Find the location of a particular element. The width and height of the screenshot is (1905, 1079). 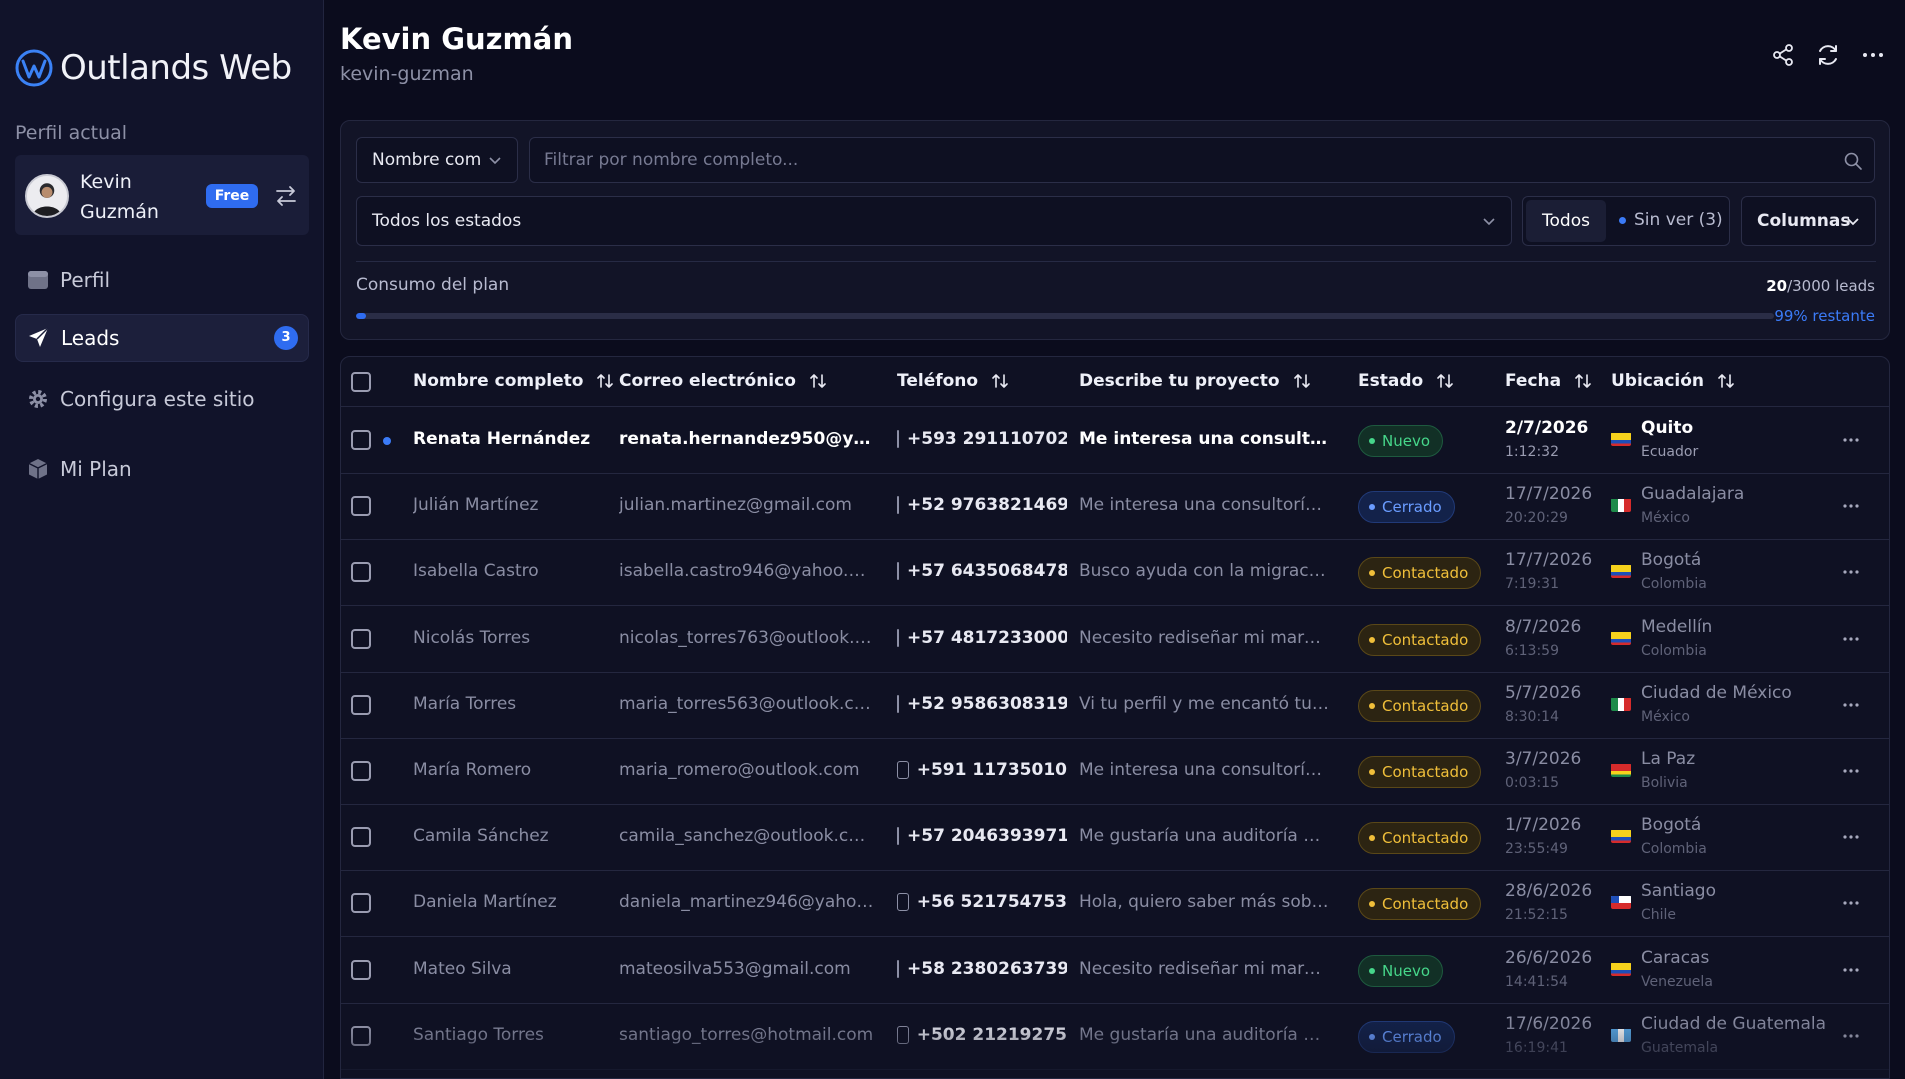

column-header-location: Ubicación is located at coordinates (1673, 381).